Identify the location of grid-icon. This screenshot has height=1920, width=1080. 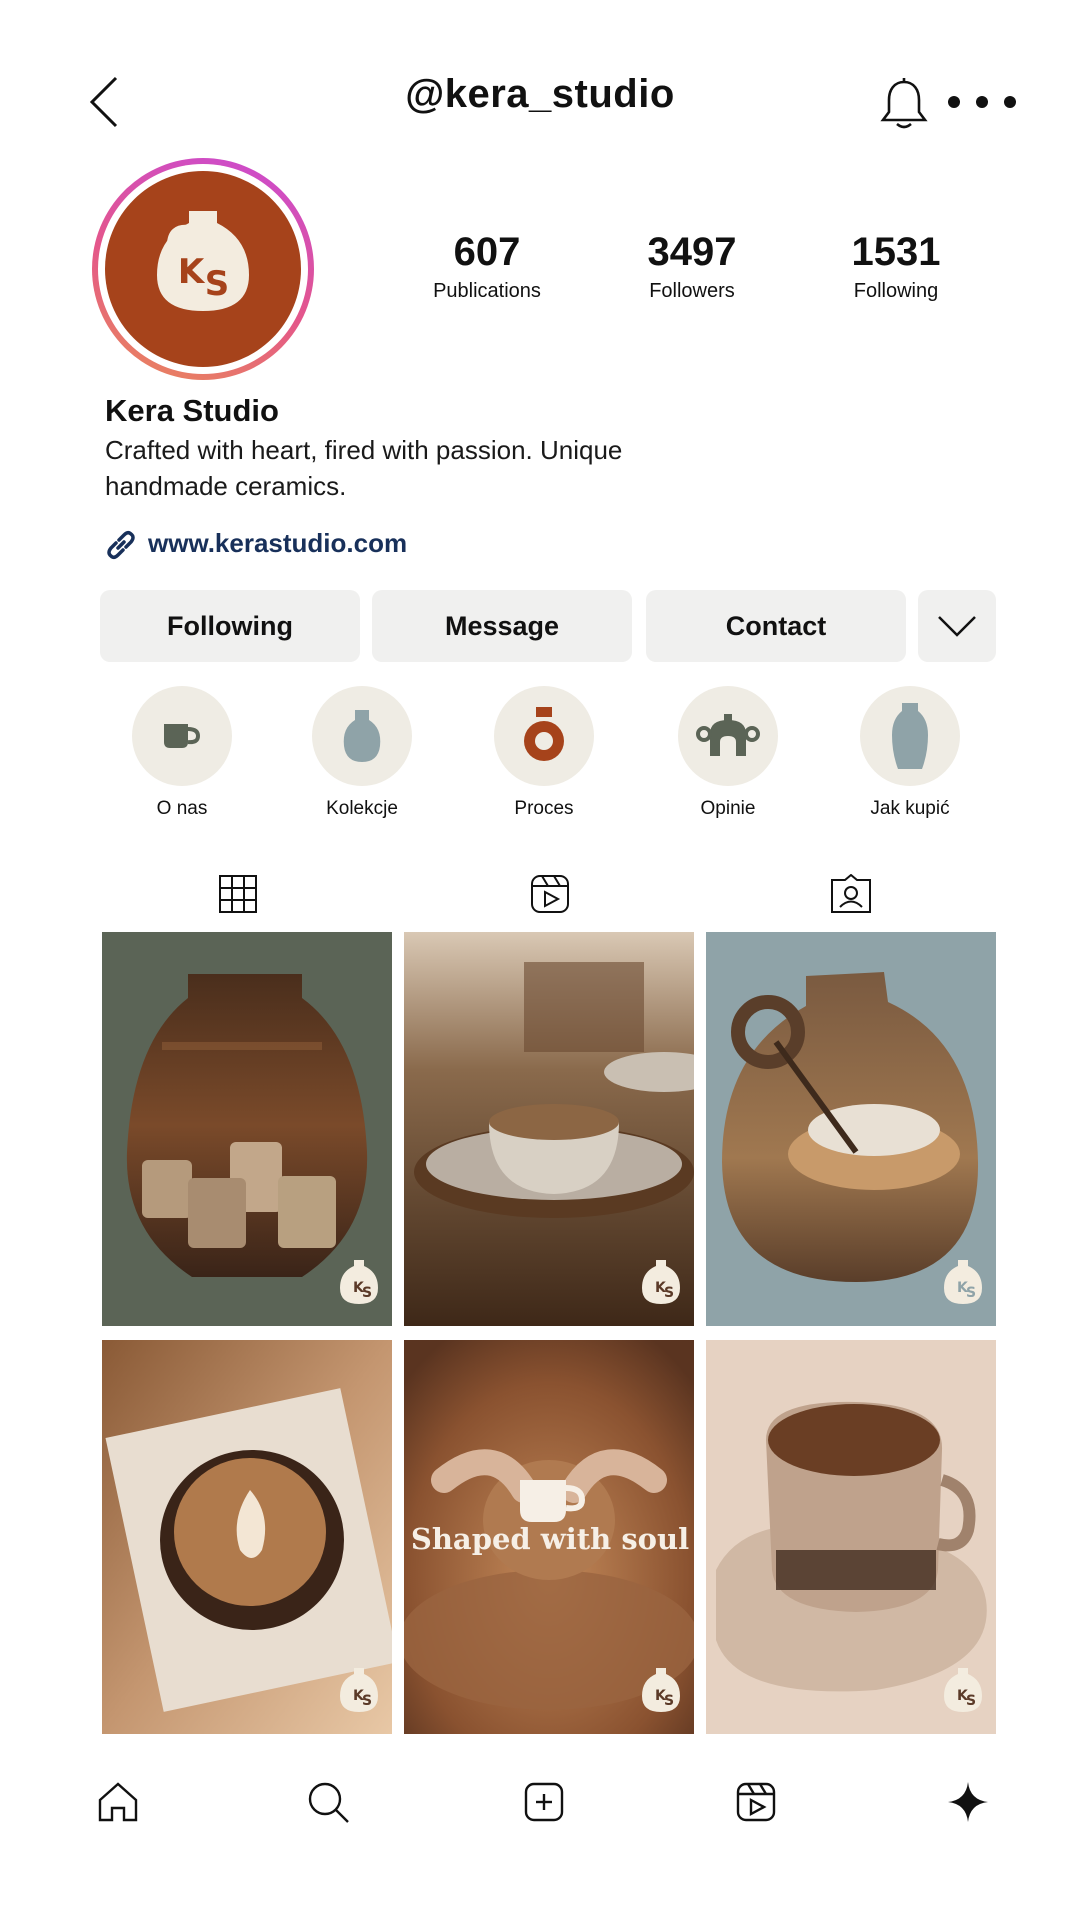
(238, 894).